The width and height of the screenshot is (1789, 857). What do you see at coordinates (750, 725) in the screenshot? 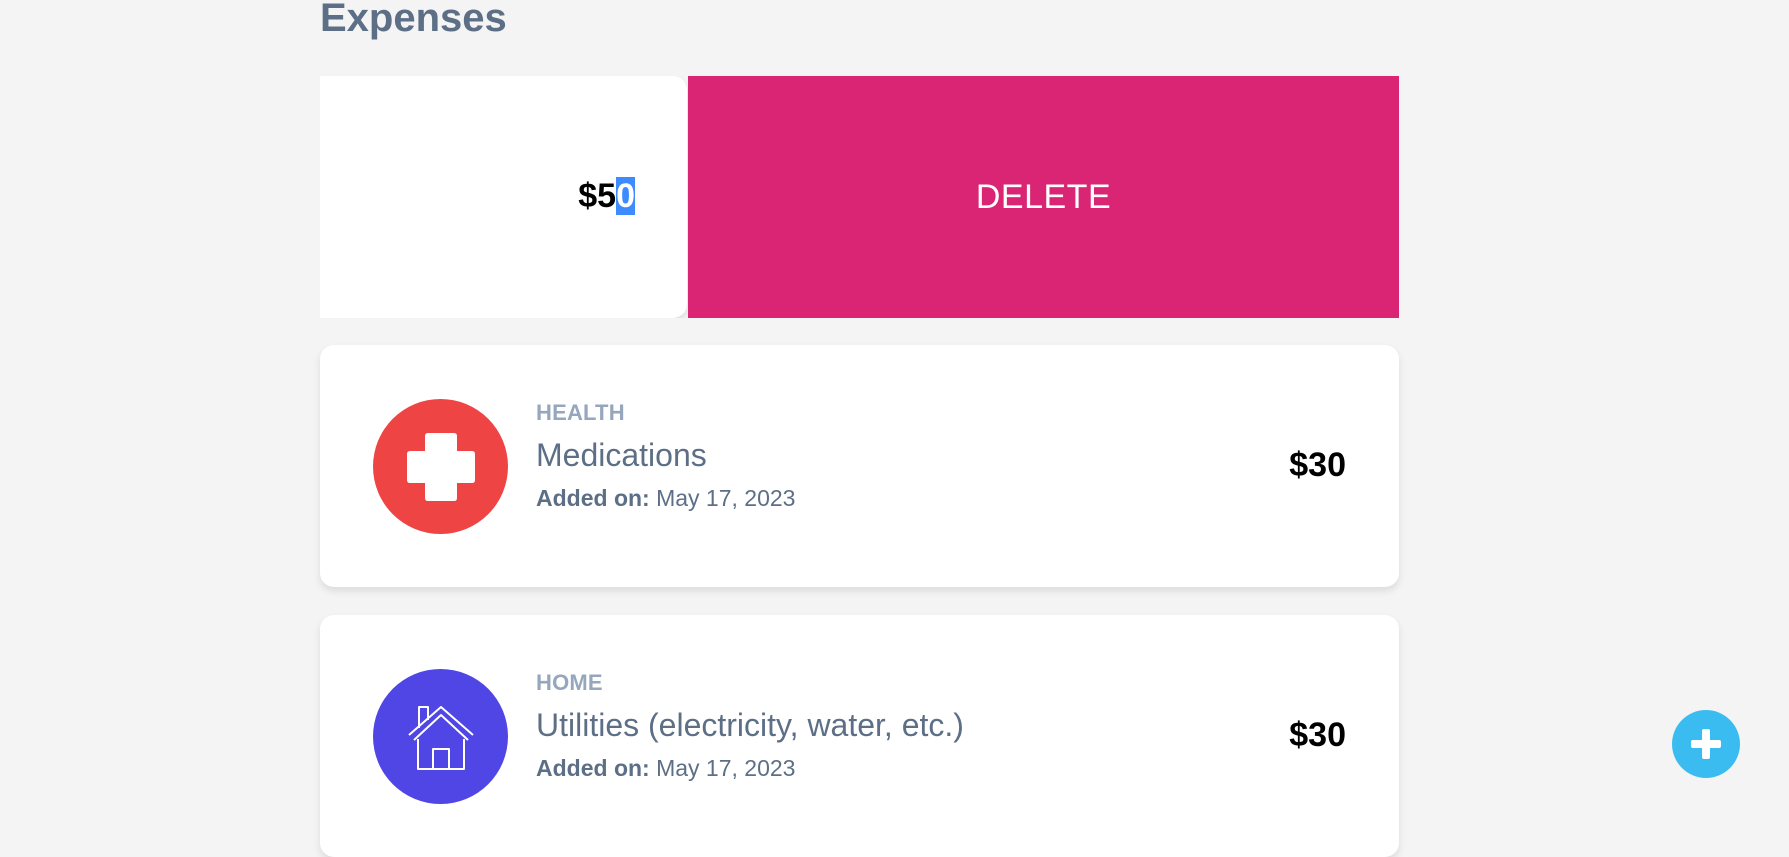
I see `expense-title: Utilities (electricity, water, etc.)` at bounding box center [750, 725].